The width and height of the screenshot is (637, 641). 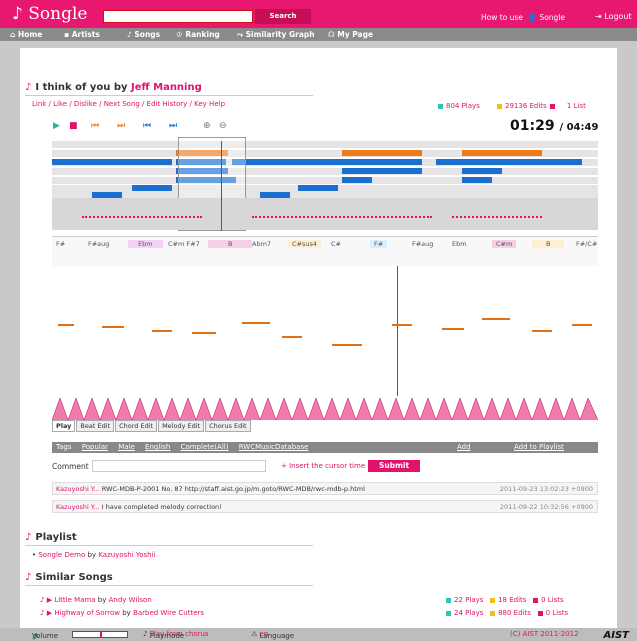 I want to click on search-button: Search, so click(x=283, y=16).